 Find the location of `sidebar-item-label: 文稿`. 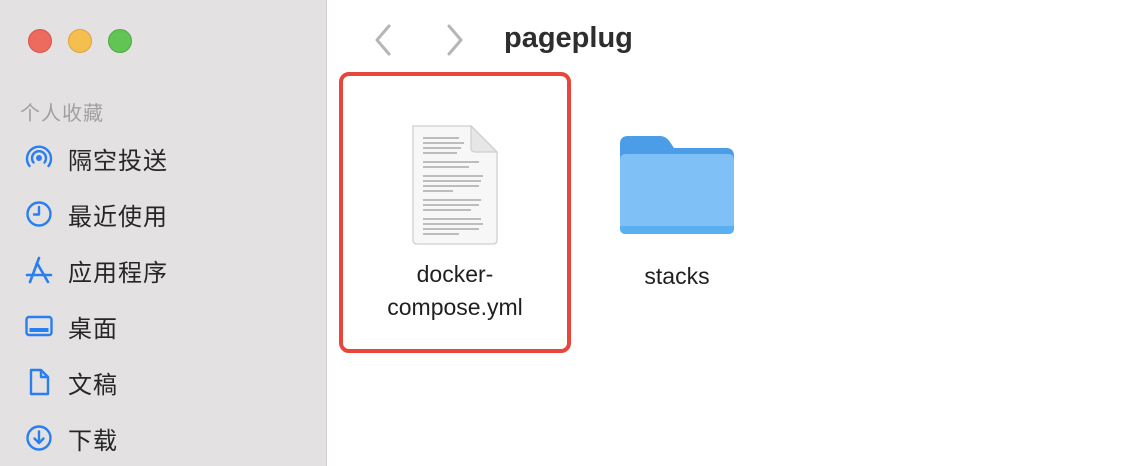

sidebar-item-label: 文稿 is located at coordinates (93, 384).